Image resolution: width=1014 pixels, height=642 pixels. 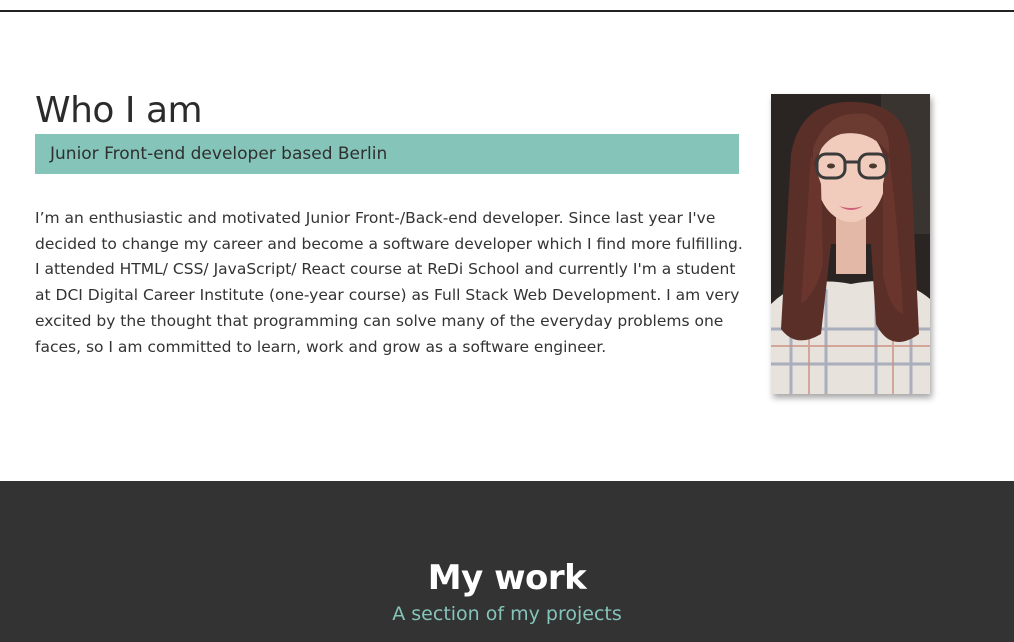 What do you see at coordinates (507, 614) in the screenshot?
I see `work-subtitle: A section of my projects` at bounding box center [507, 614].